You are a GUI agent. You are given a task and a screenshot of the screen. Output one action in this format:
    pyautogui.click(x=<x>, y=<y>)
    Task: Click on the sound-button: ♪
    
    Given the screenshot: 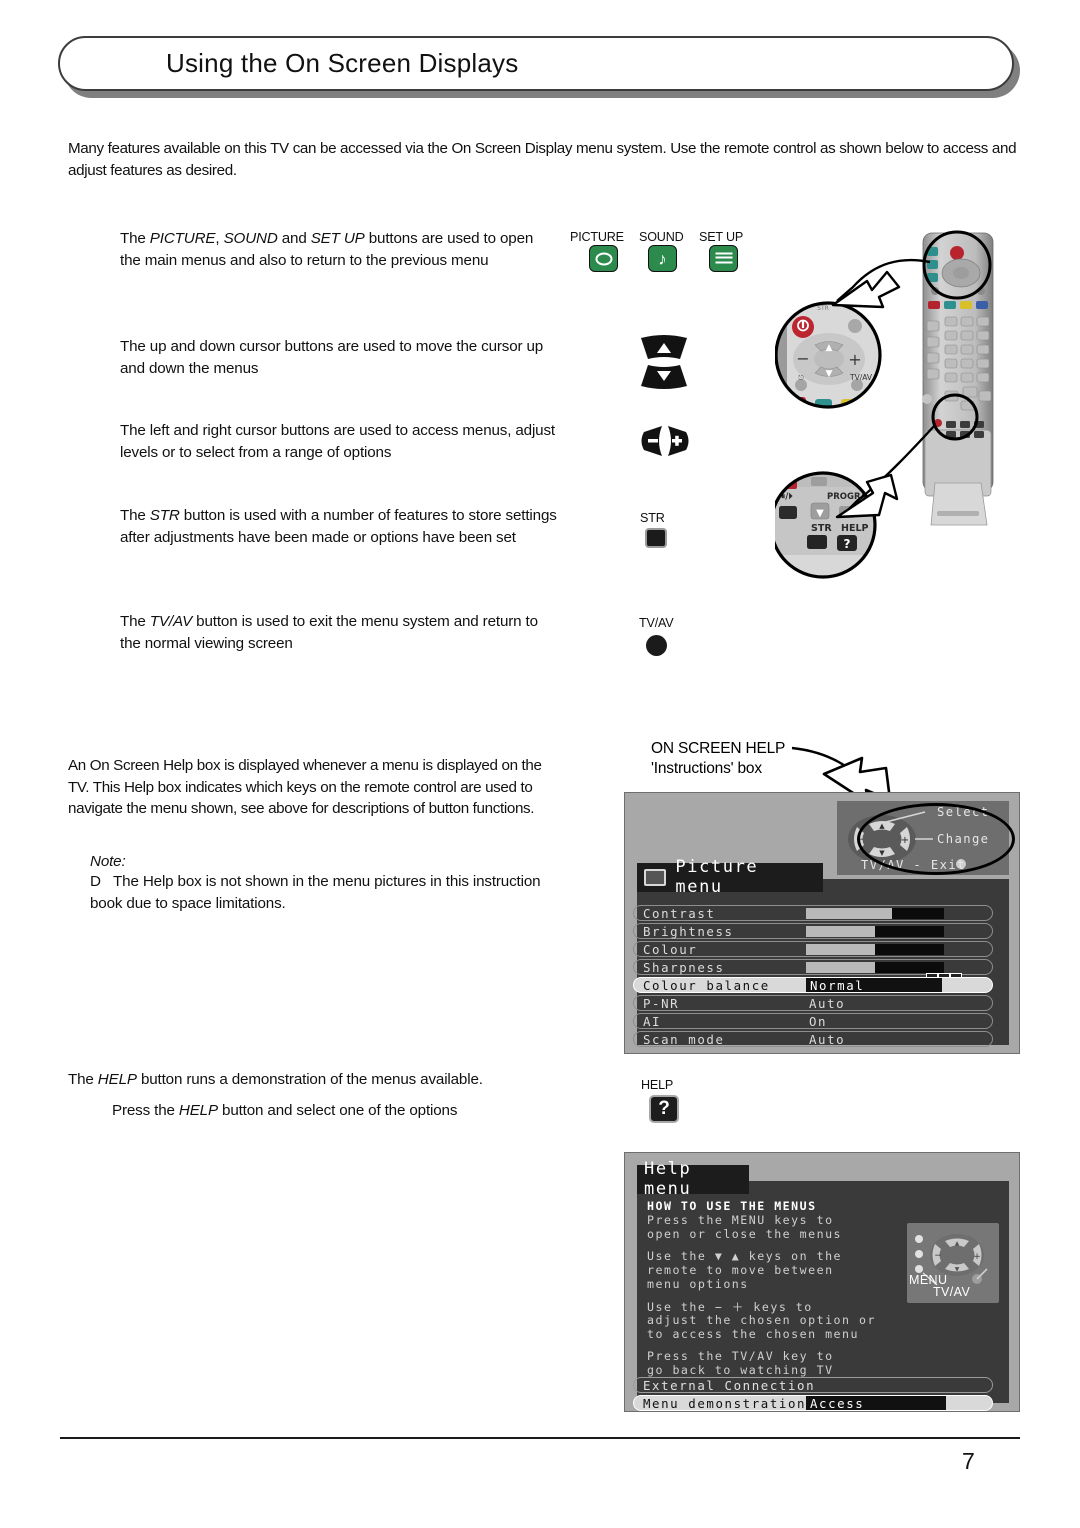 What is the action you would take?
    pyautogui.click(x=662, y=258)
    